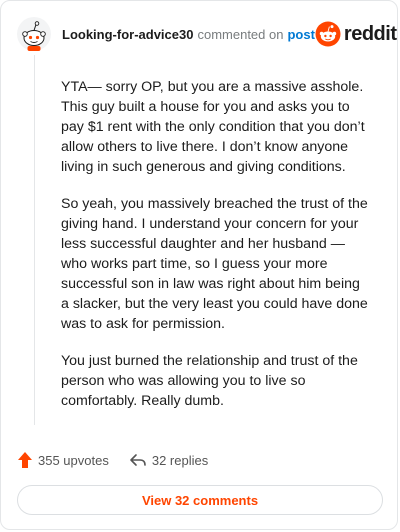  What do you see at coordinates (112, 460) in the screenshot?
I see `comment-actions: 355 upvotes 32 replies` at bounding box center [112, 460].